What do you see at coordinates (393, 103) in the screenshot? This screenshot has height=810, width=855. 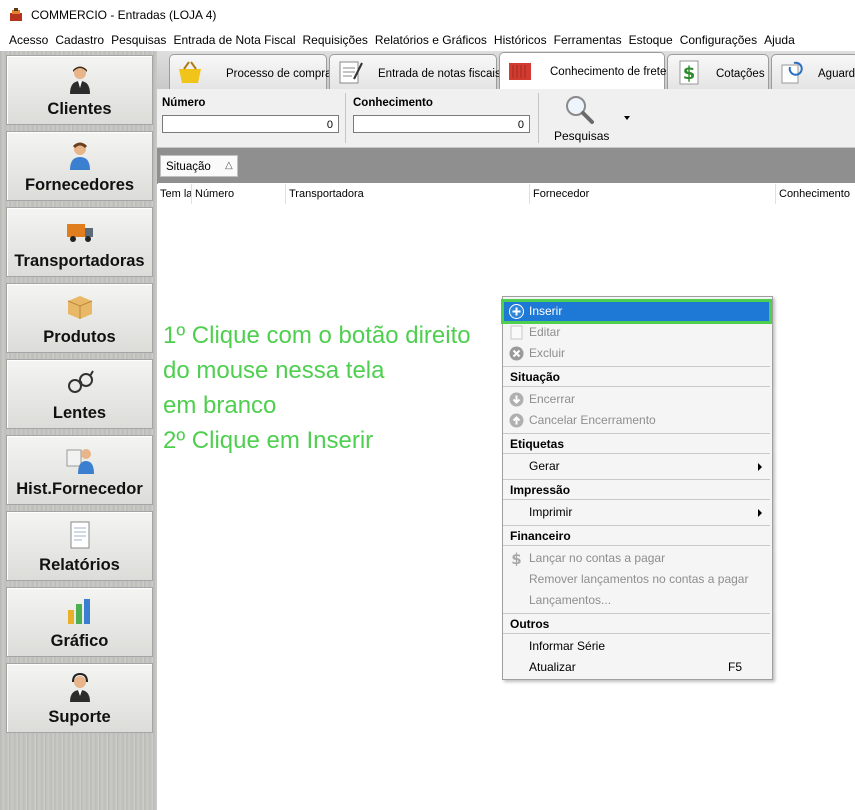 I see `conhecimento-label: Conhecimento` at bounding box center [393, 103].